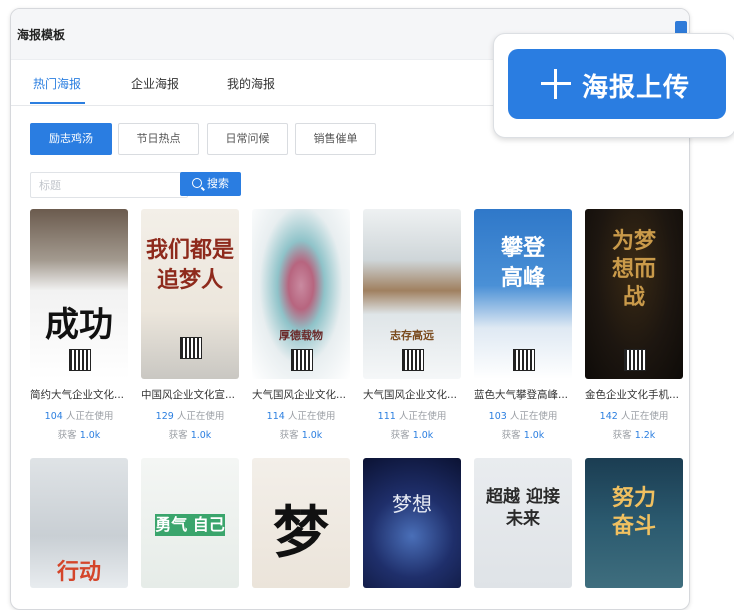 This screenshot has height=610, width=734. What do you see at coordinates (197, 183) in the screenshot?
I see `search-icon` at bounding box center [197, 183].